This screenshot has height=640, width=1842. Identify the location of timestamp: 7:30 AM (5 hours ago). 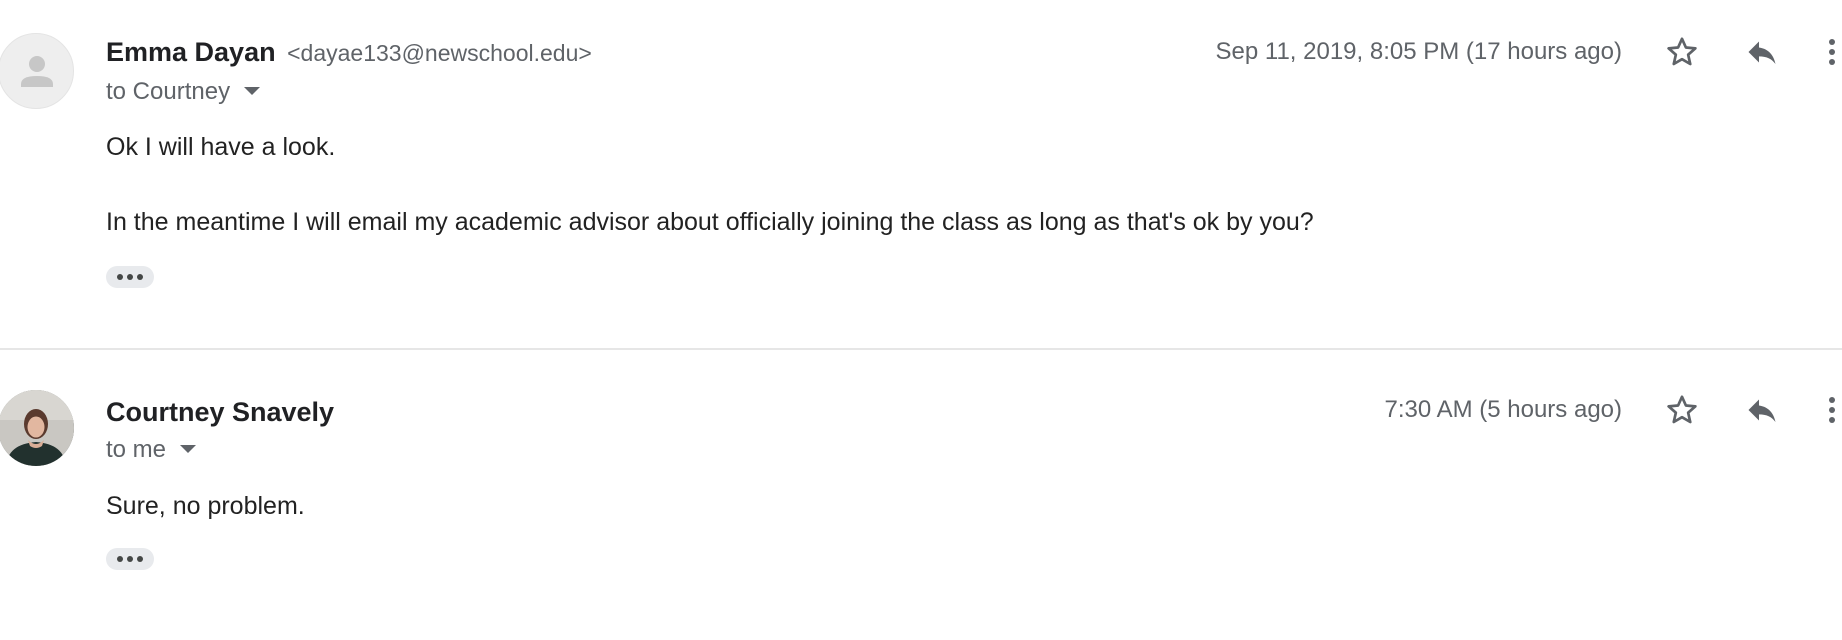
(1503, 409).